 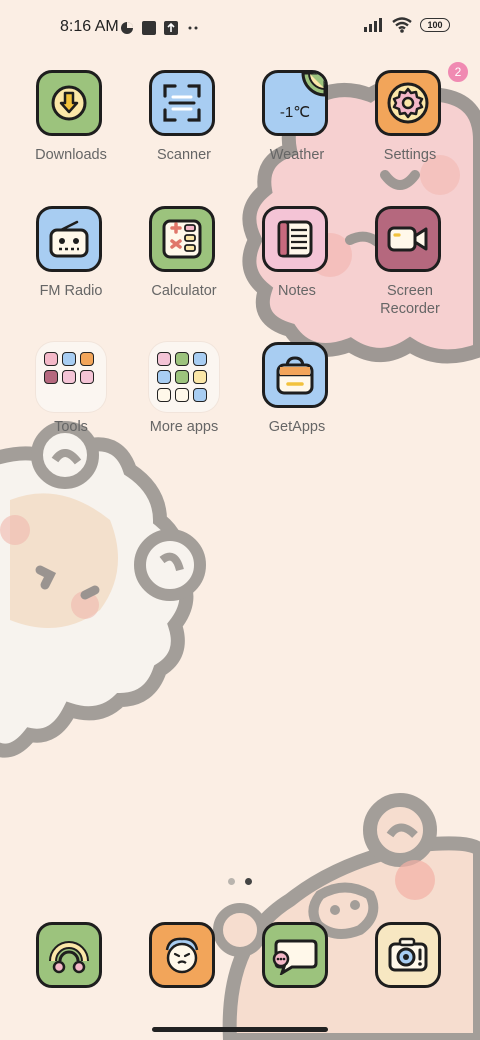 I want to click on scan-frame-icon, so click(x=182, y=103).